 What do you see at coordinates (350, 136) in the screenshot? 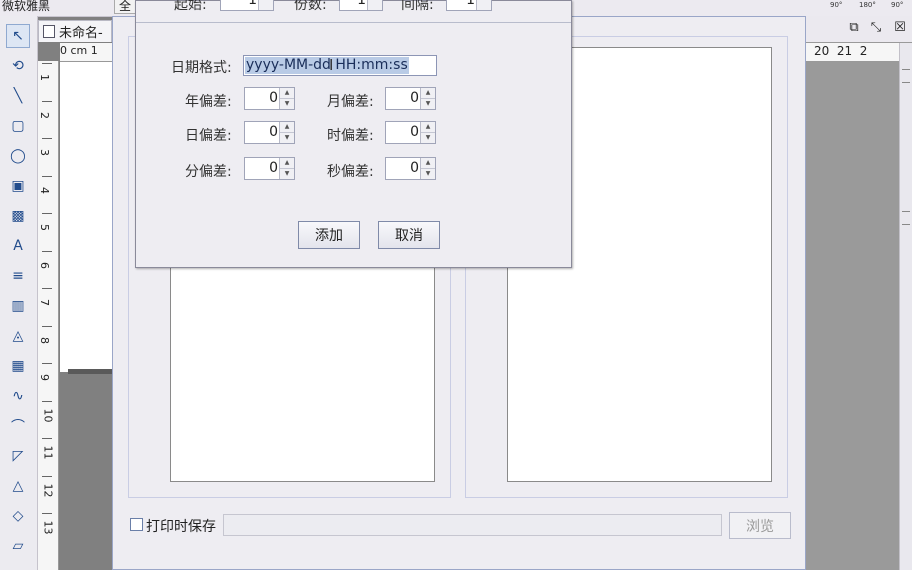
I see `hour-offset-label: 时偏差:` at bounding box center [350, 136].